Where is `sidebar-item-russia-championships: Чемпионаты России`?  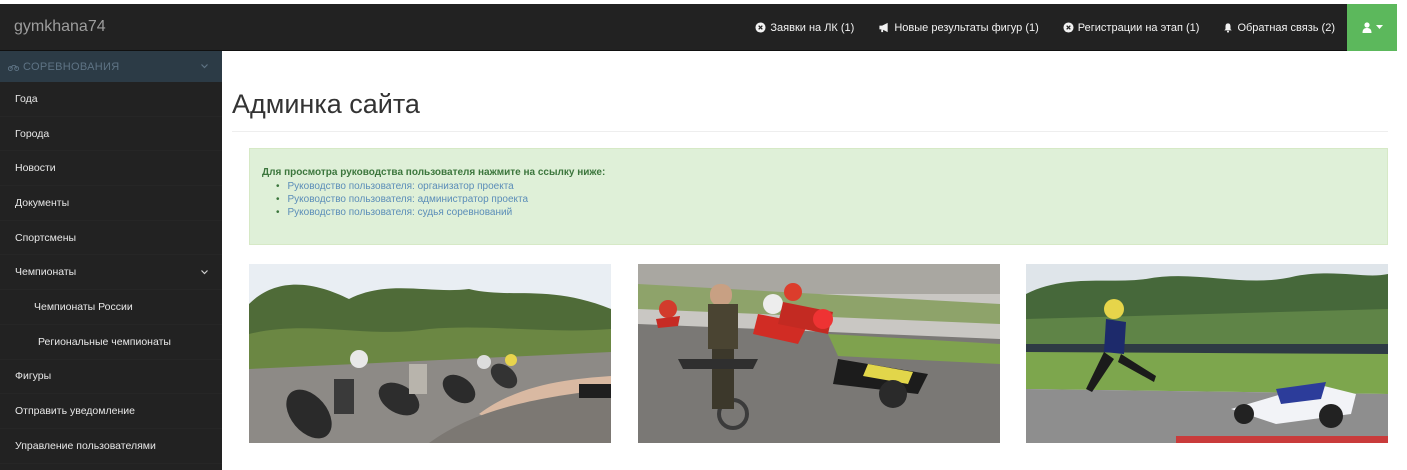
sidebar-item-russia-championships: Чемпионаты России is located at coordinates (111, 307).